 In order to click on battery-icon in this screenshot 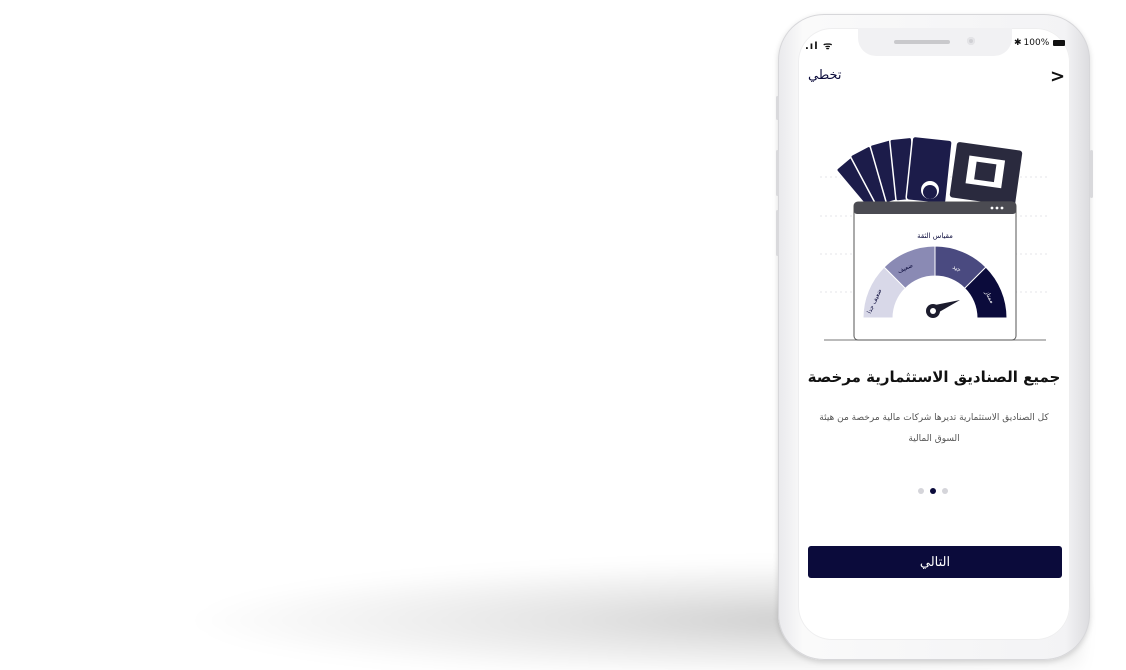, I will do `click(1059, 43)`.